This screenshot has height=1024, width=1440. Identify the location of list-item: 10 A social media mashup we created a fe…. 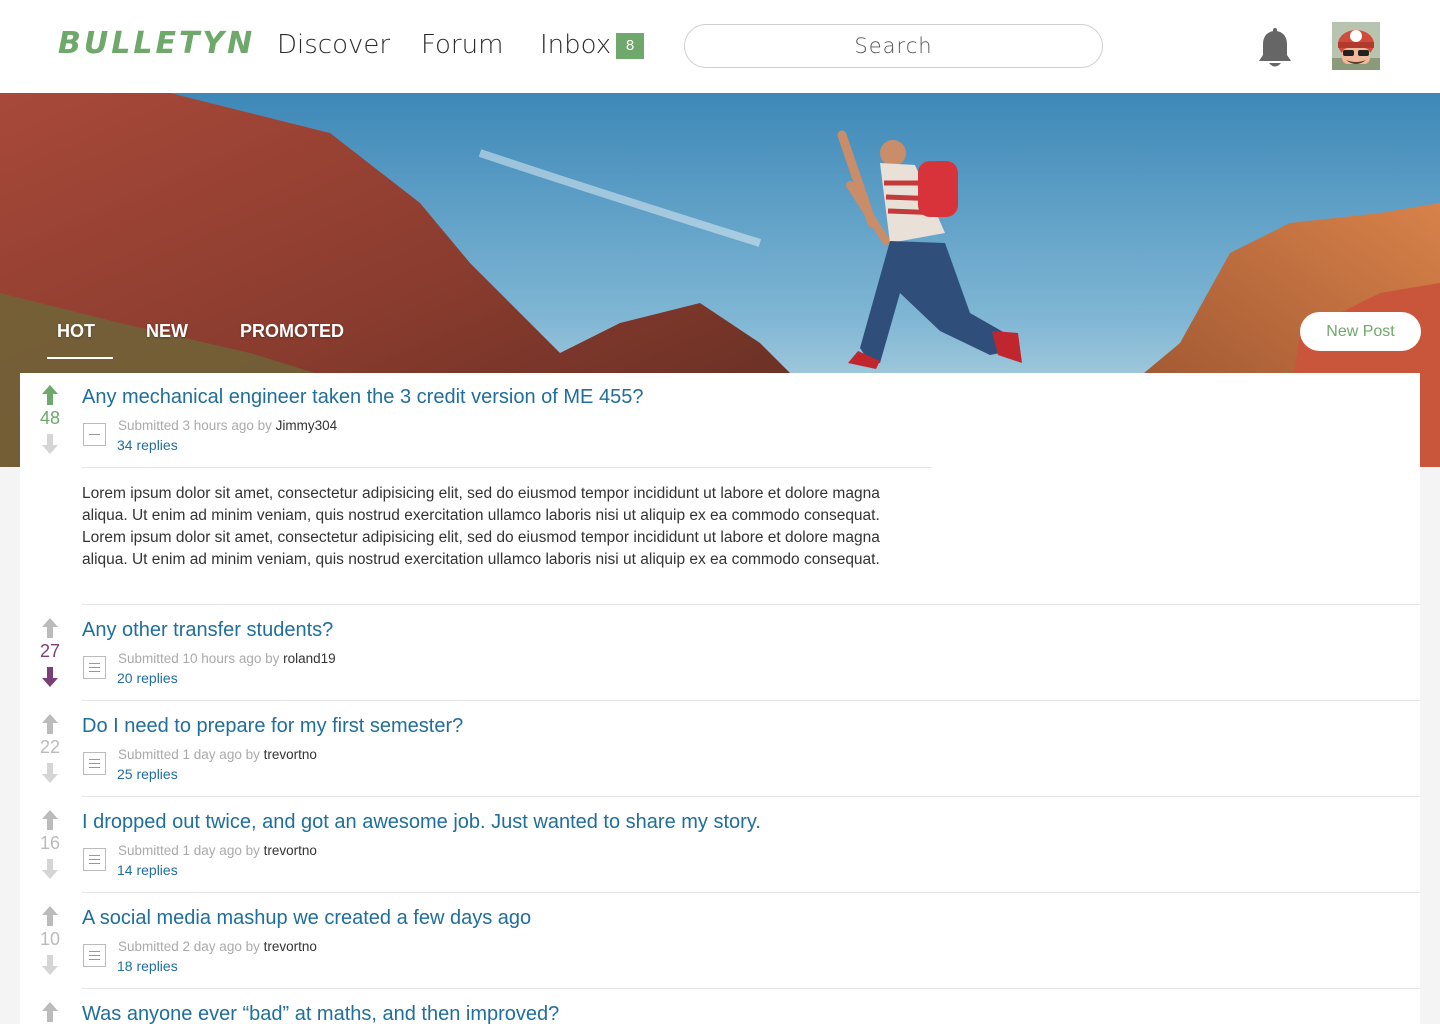
(720, 941).